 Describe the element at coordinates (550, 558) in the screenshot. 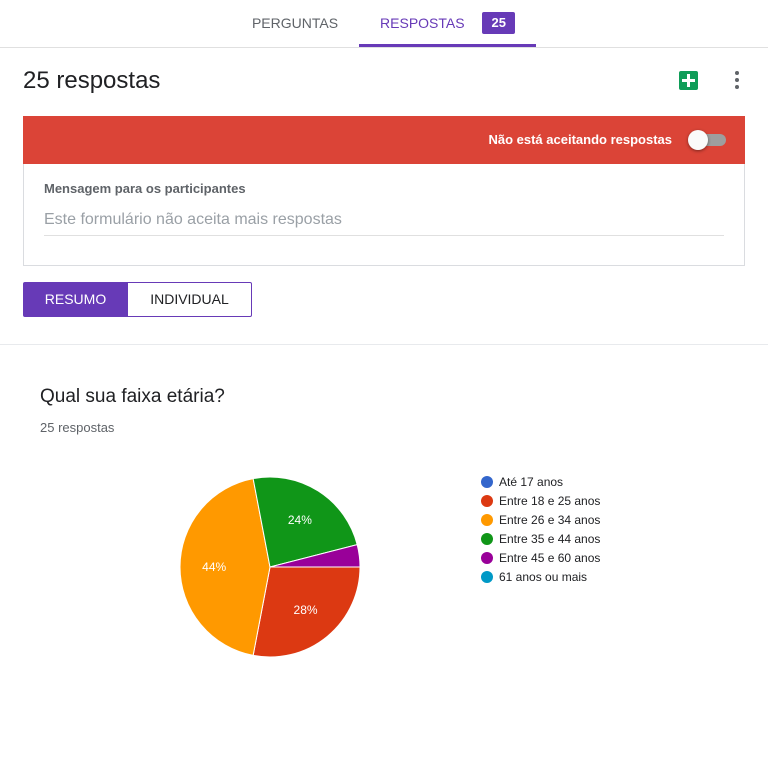

I see `legend-label: Entre 45 e 60 anos` at that location.